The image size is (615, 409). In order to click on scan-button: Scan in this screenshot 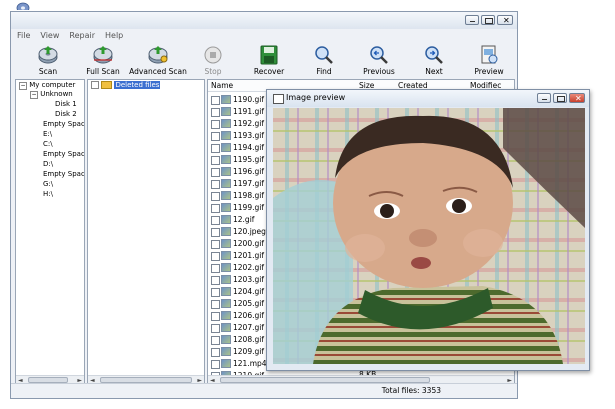, I will do `click(48, 60)`.